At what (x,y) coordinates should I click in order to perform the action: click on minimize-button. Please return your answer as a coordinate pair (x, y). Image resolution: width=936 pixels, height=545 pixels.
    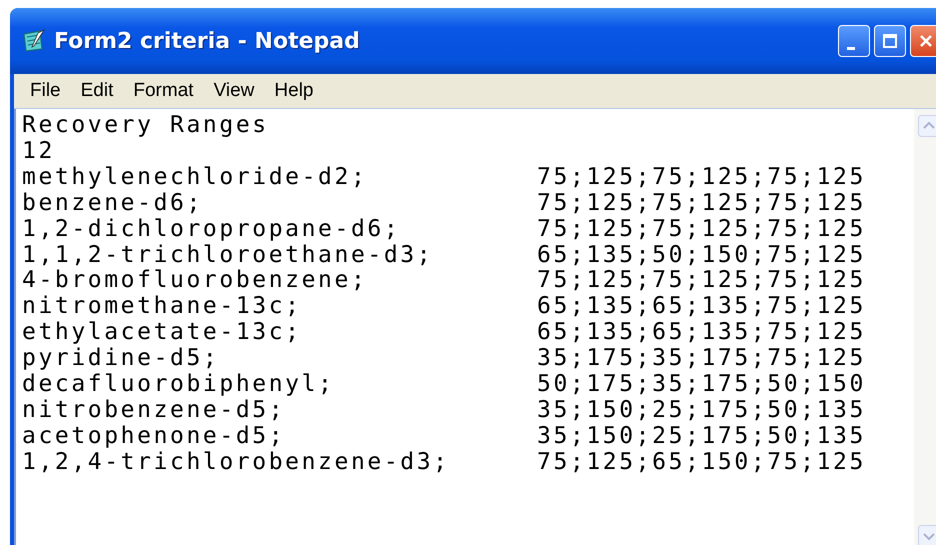
    Looking at the image, I should click on (854, 41).